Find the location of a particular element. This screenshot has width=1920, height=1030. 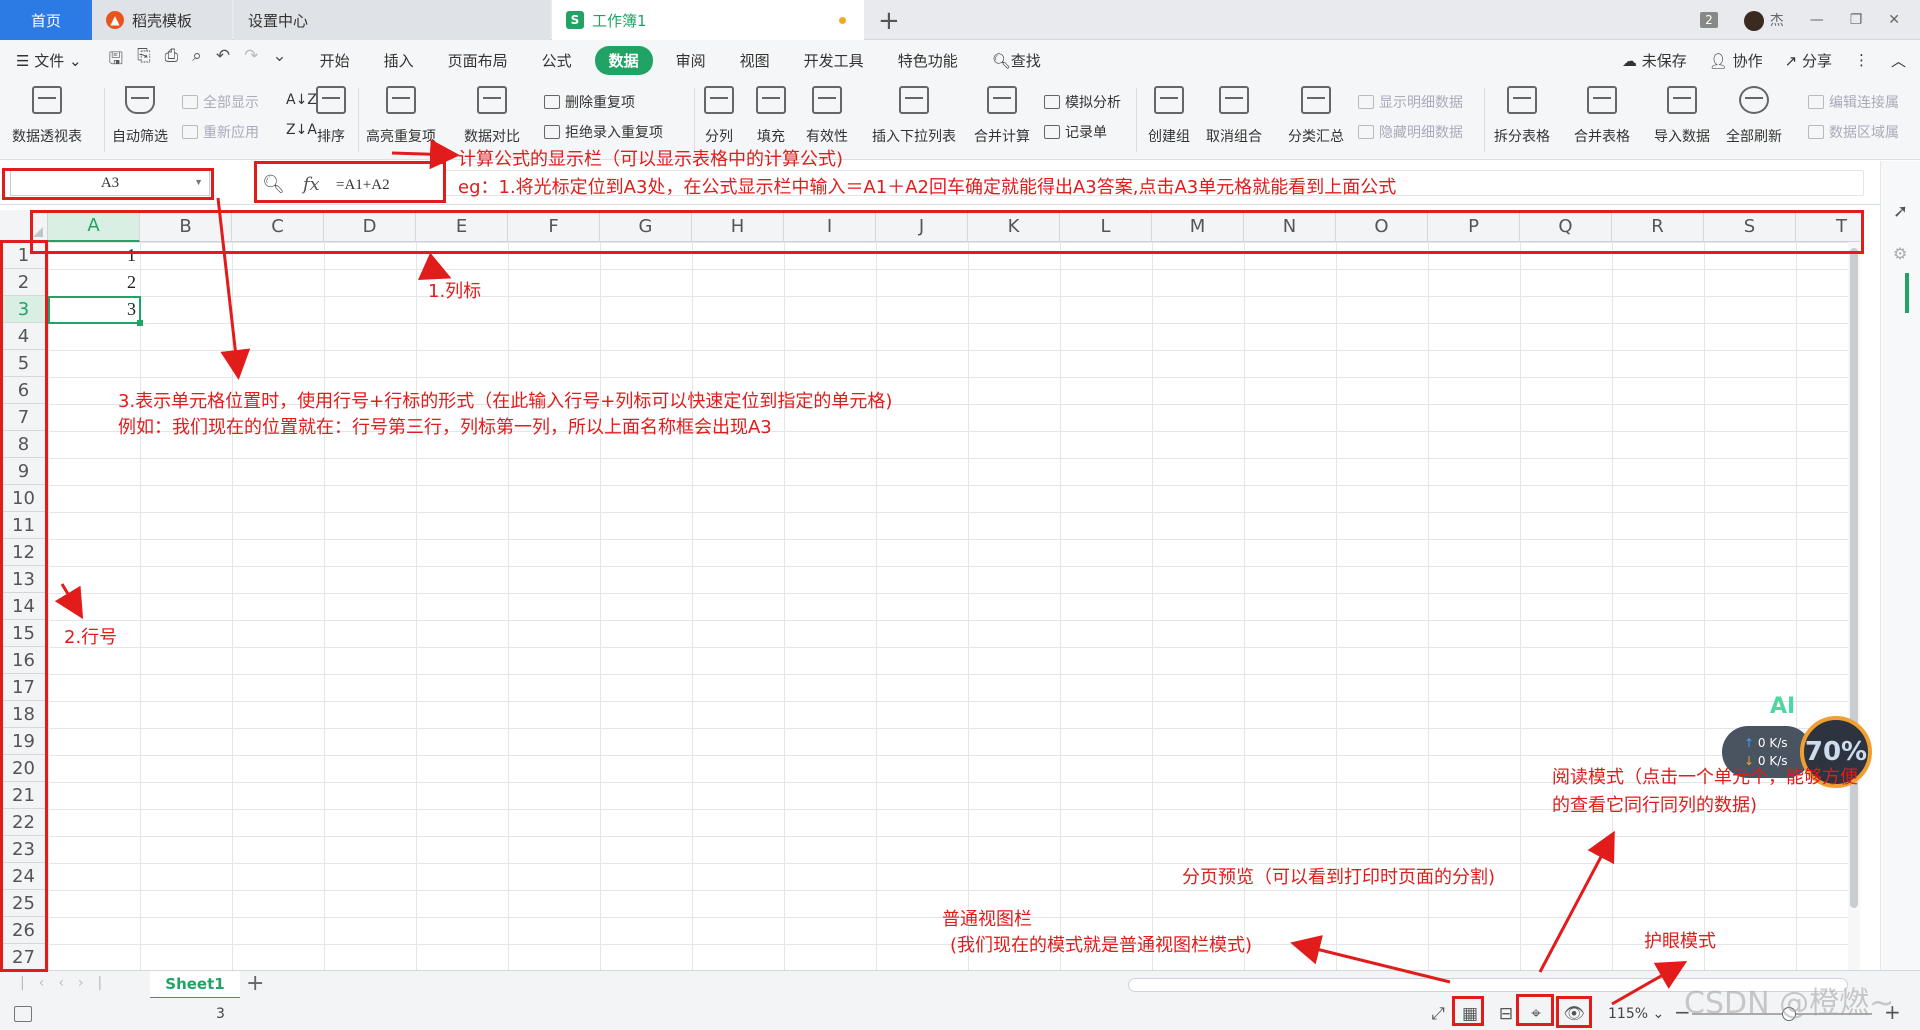

file-menu: ☰ 文件 ⌄ is located at coordinates (49, 60).